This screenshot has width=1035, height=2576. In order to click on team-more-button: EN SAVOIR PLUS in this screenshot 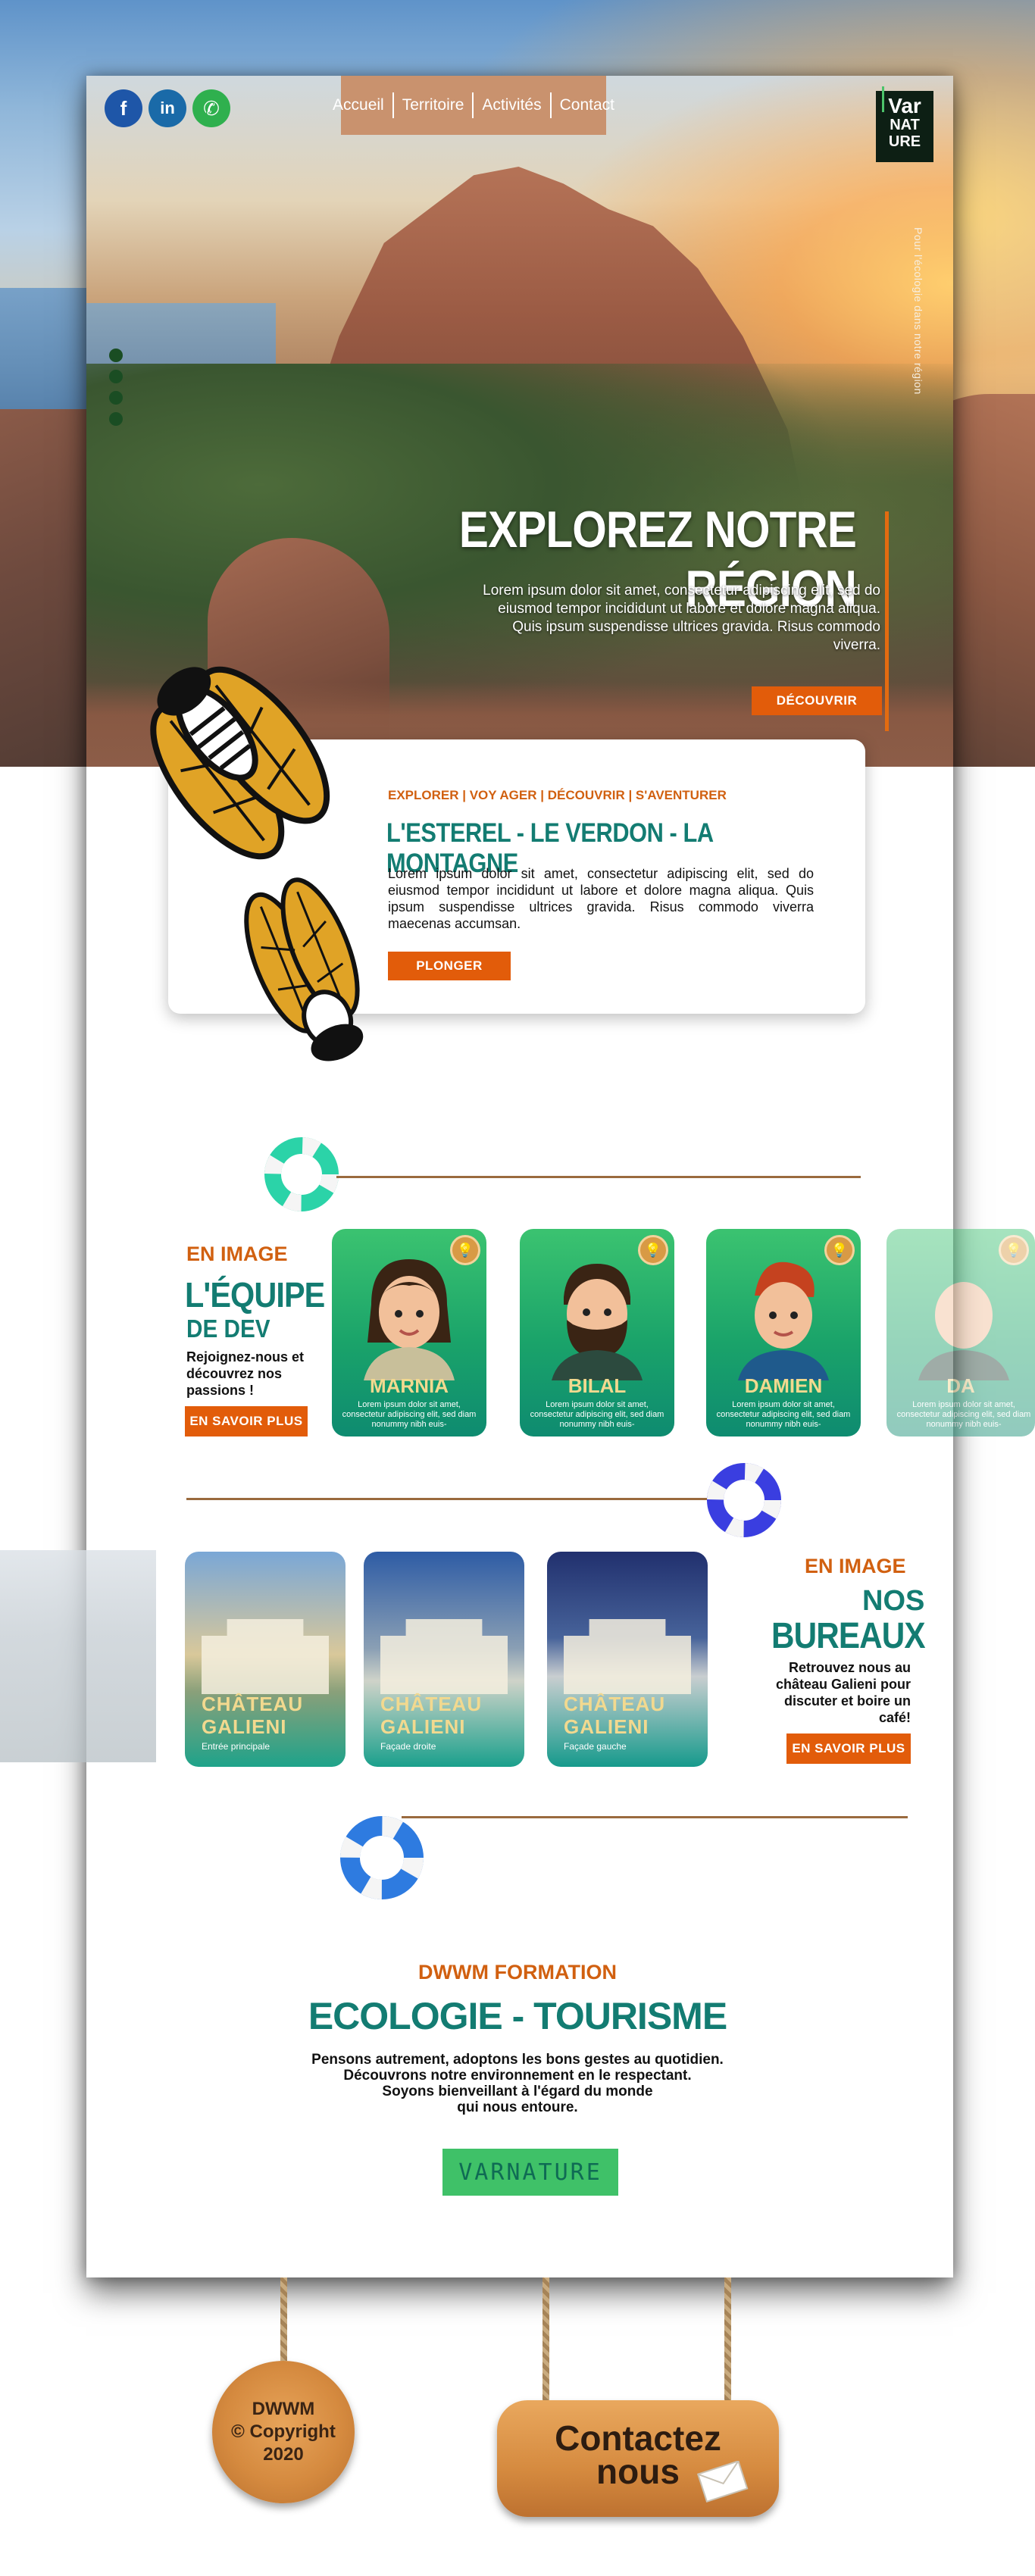, I will do `click(246, 1421)`.